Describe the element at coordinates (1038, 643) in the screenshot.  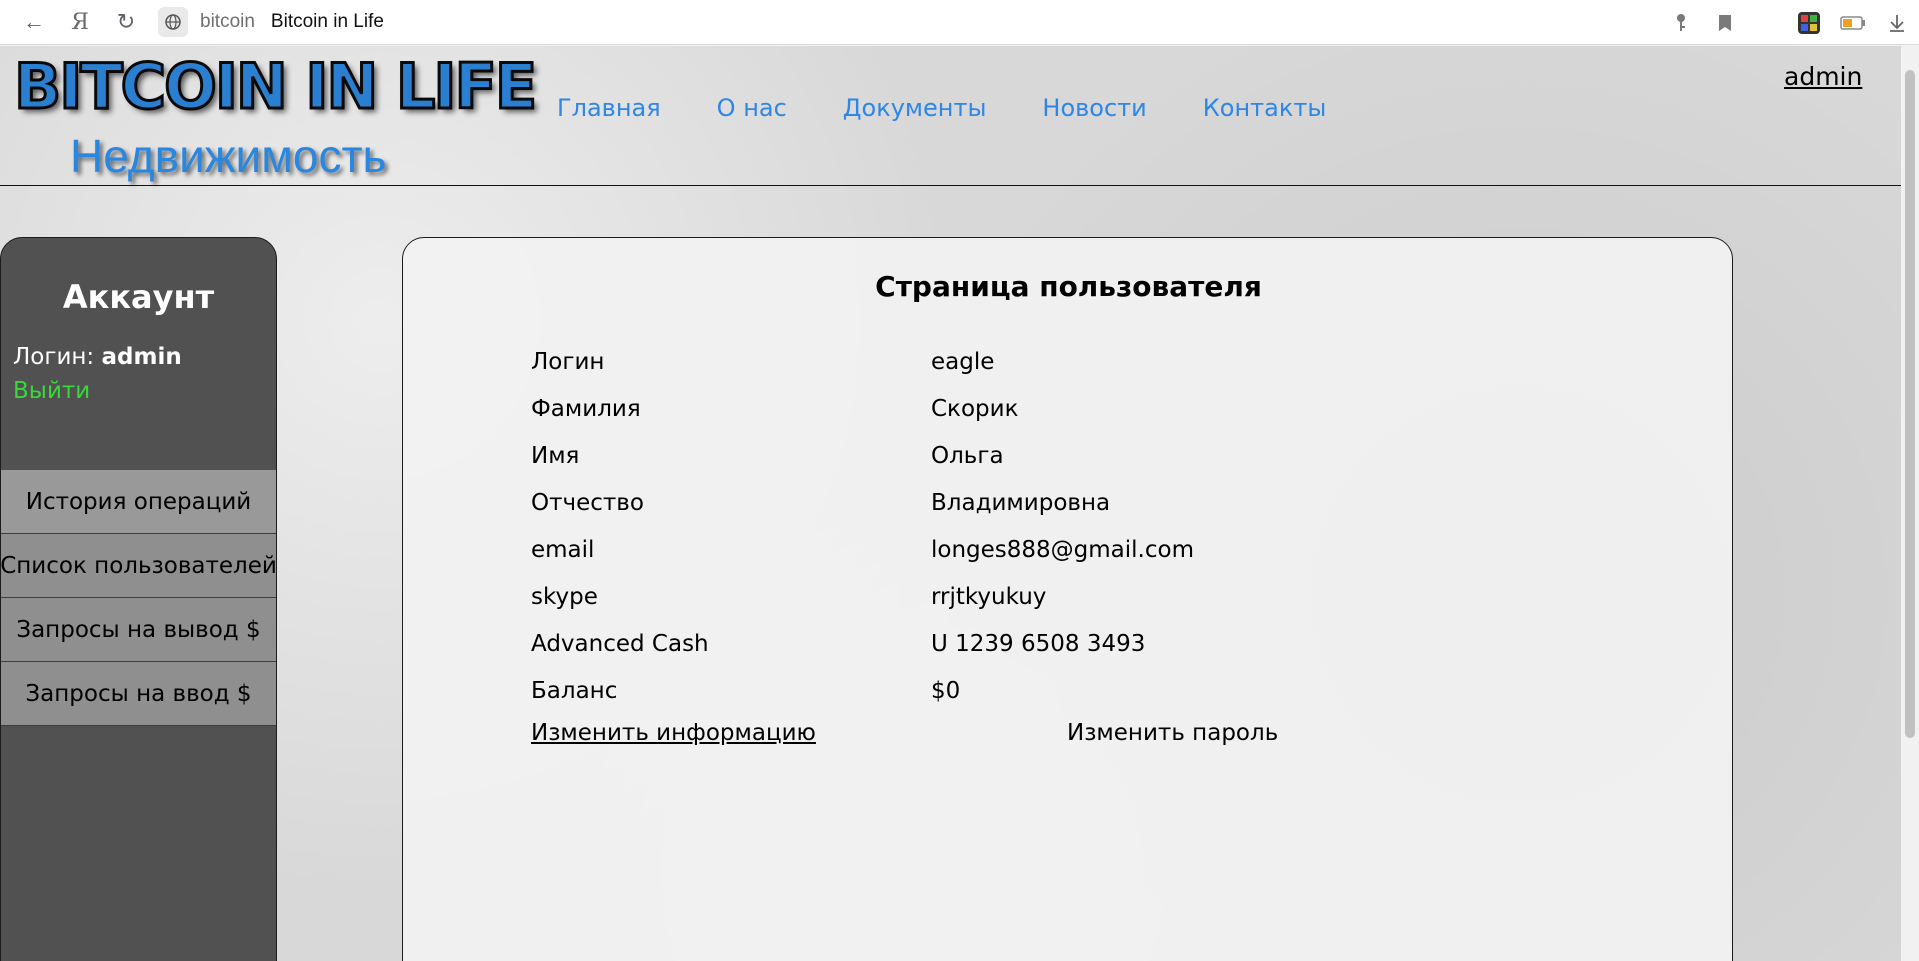
I see `info-value: U 1239 6508 3493` at that location.